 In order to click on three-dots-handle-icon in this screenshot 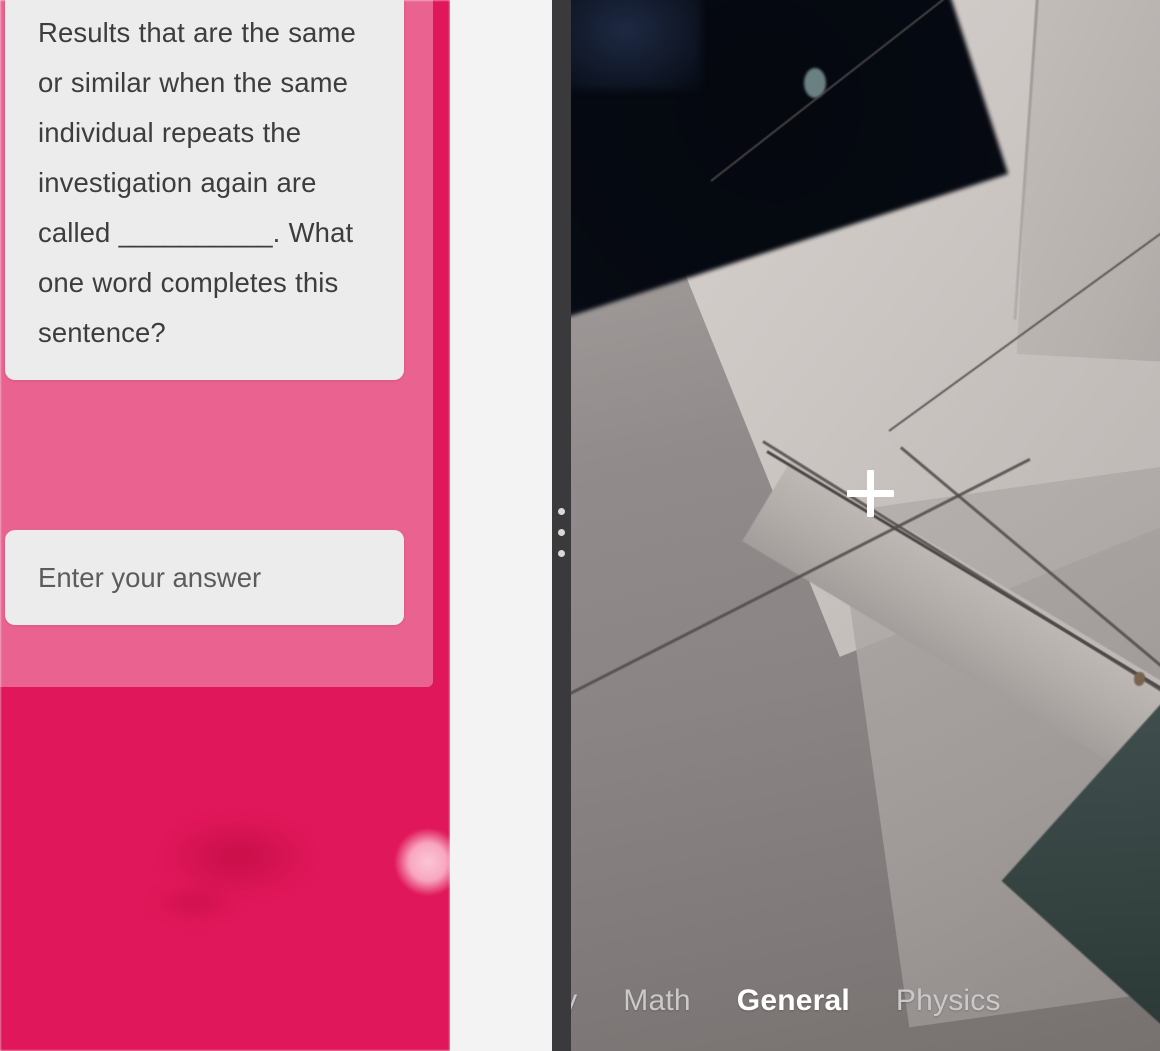, I will do `click(561, 532)`.